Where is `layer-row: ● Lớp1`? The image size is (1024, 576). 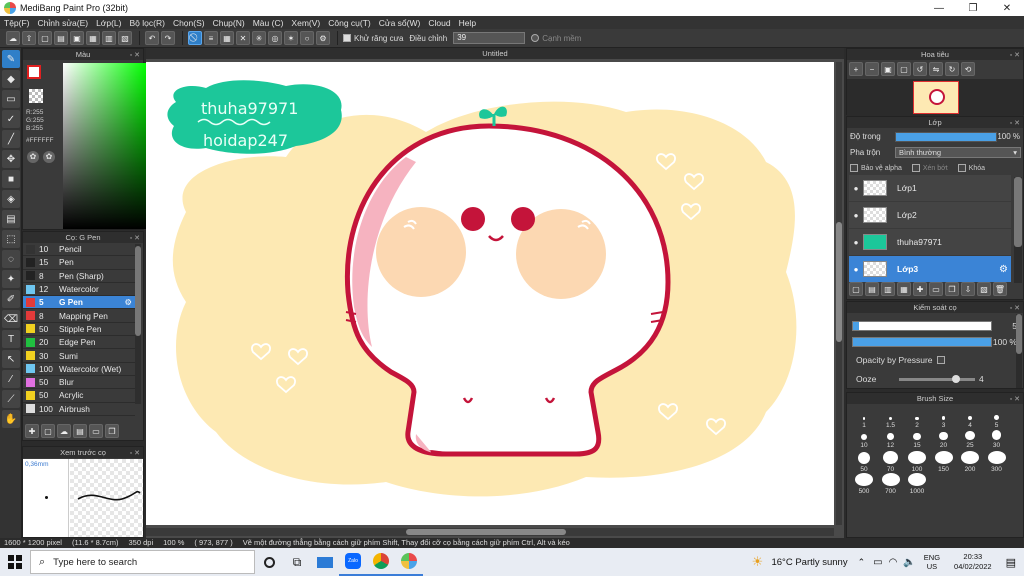
layer-row: ● Lớp1 is located at coordinates (930, 188).